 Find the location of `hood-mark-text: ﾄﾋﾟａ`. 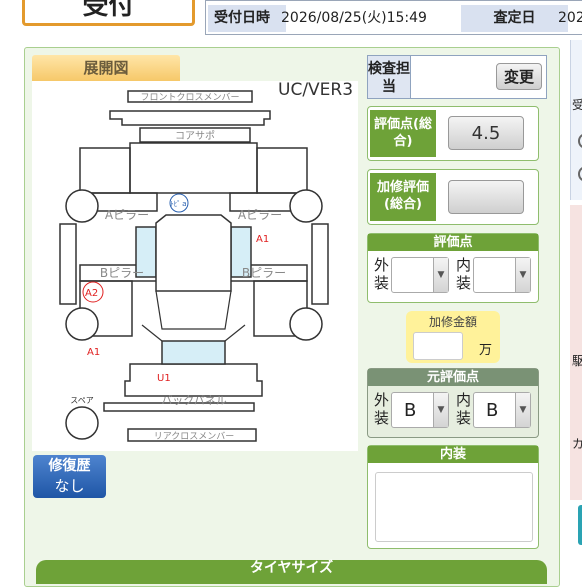

hood-mark-text: ﾄﾋﾟａ is located at coordinates (179, 204).